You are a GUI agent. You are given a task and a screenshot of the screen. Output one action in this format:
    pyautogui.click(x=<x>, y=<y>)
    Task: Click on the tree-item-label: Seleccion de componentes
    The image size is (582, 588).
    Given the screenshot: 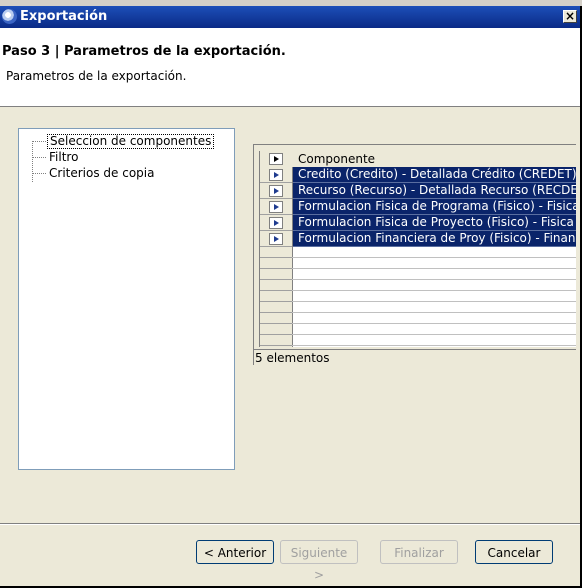 What is the action you would take?
    pyautogui.click(x=131, y=141)
    